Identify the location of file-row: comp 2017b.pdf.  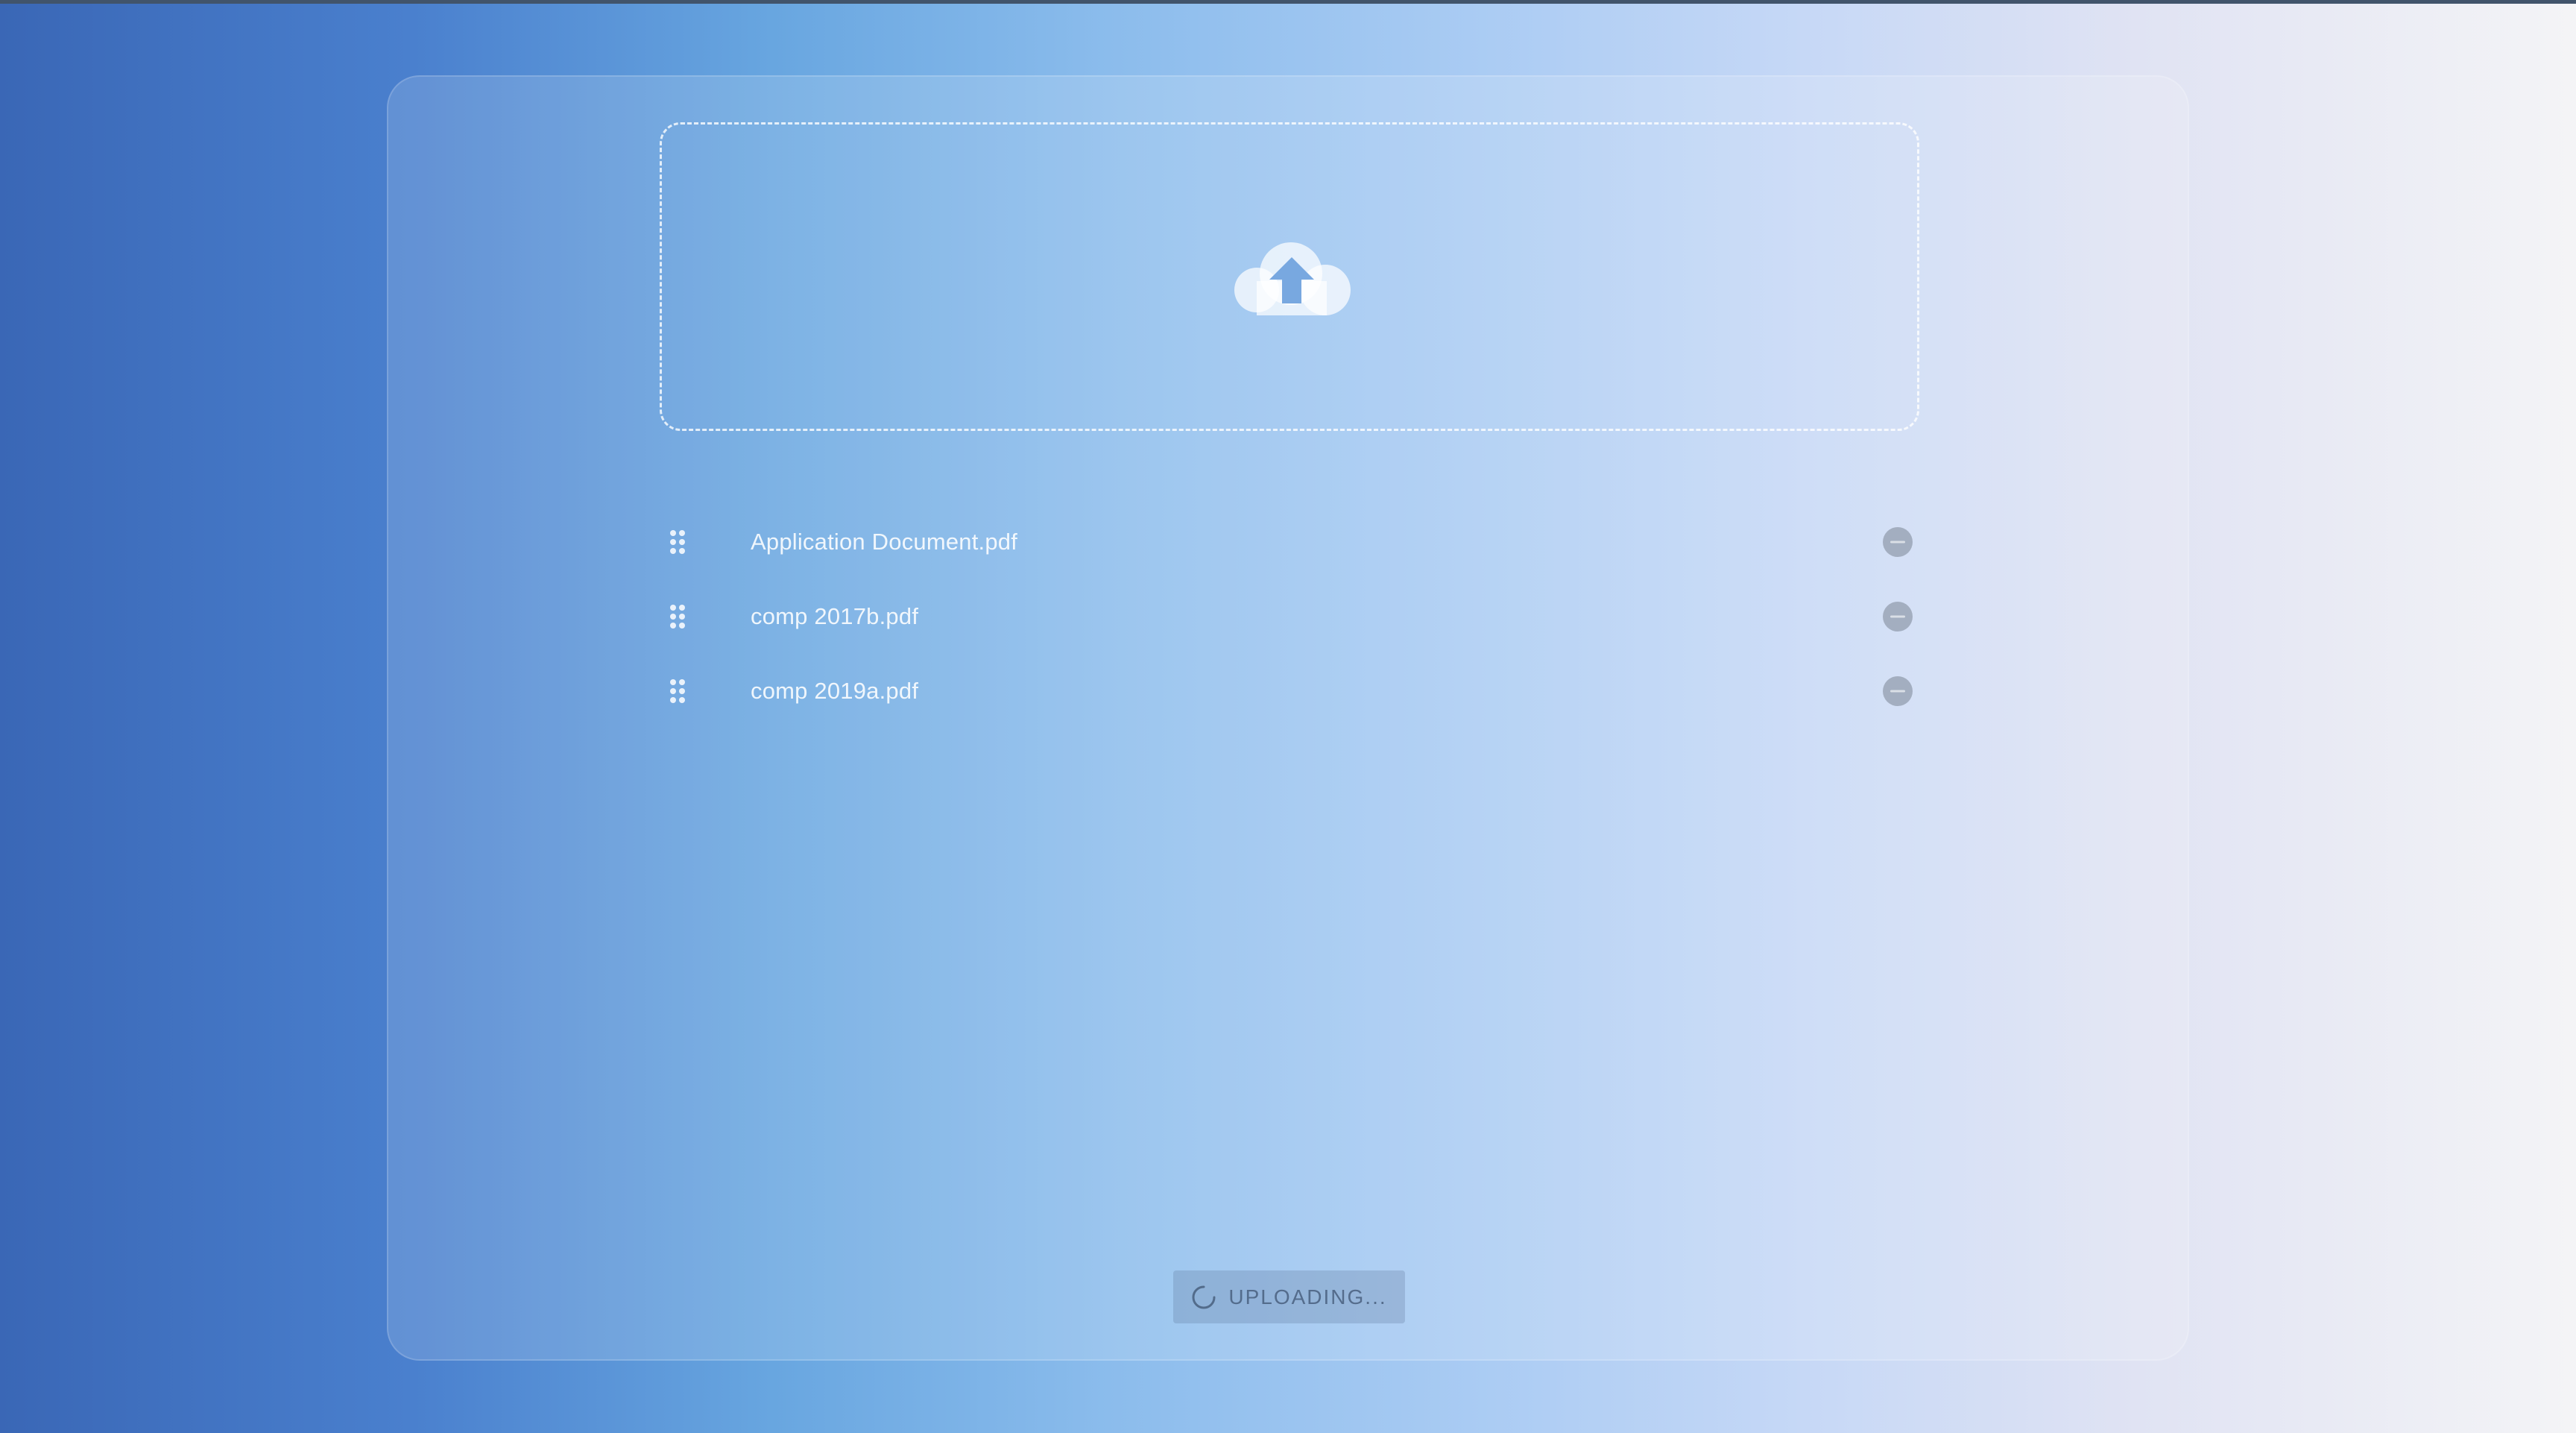
(1289, 616).